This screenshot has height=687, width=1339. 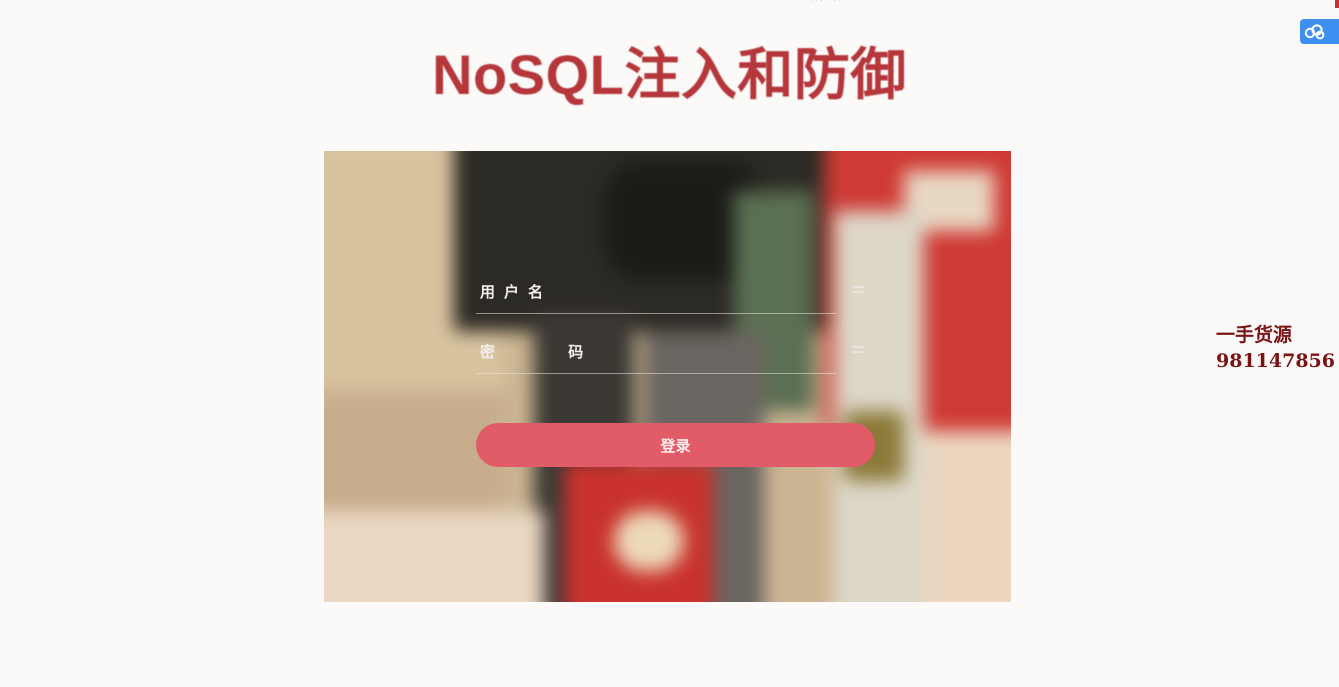 I want to click on page-title: NoSQL注入和防御, so click(x=669, y=74).